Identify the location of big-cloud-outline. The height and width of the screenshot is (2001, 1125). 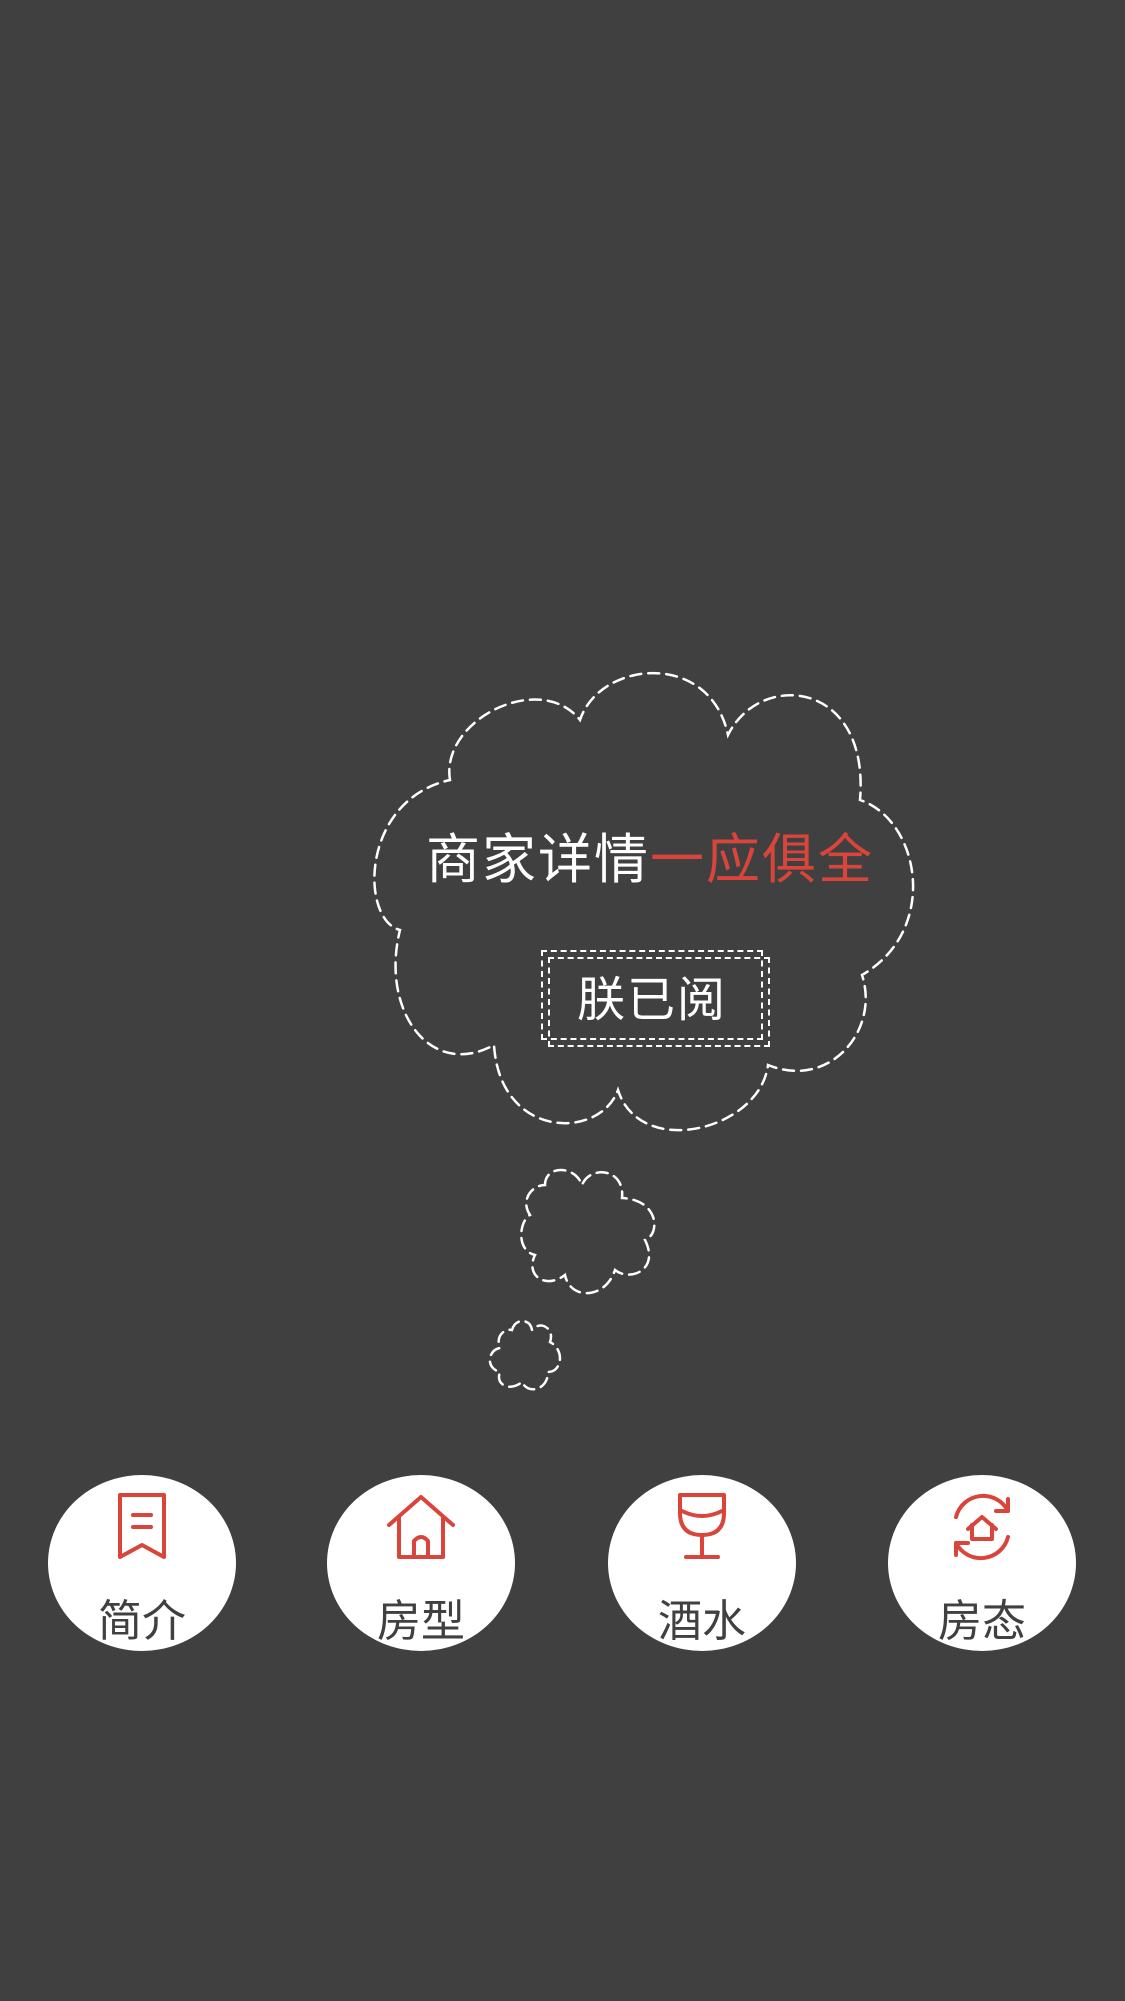
(644, 901).